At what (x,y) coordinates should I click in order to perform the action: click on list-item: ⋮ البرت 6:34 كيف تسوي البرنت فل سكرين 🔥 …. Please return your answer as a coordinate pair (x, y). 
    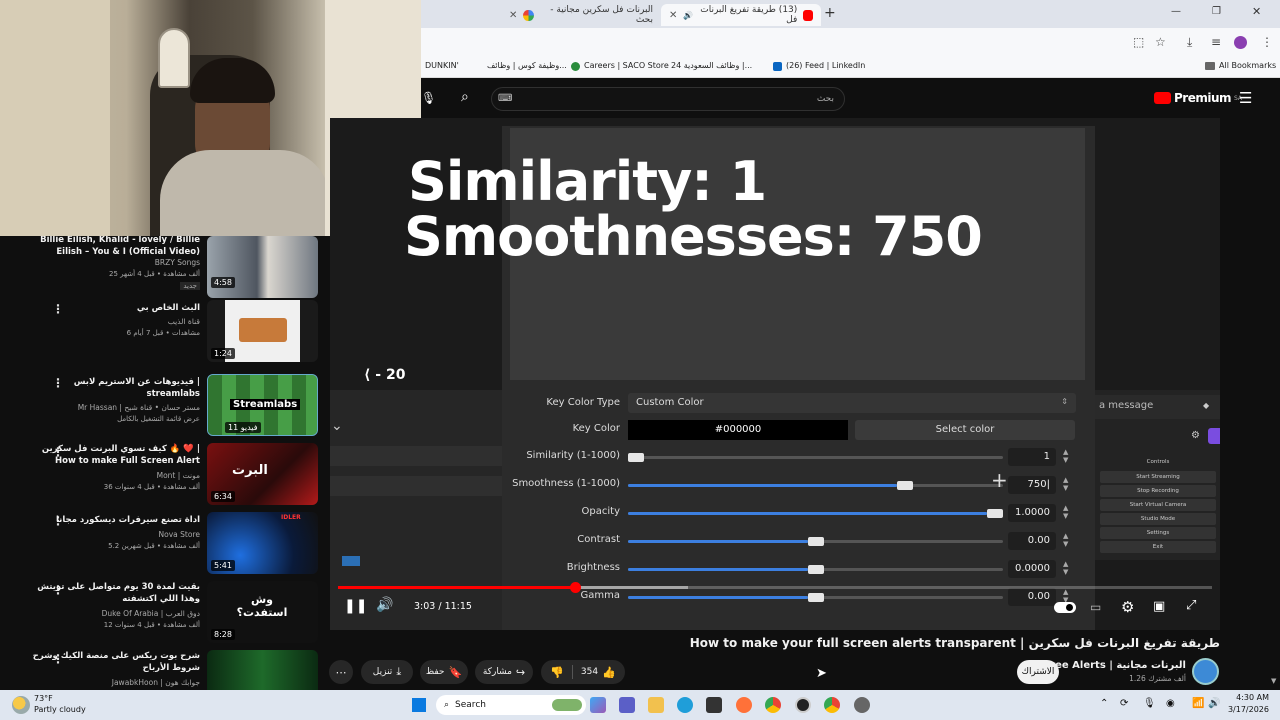
    Looking at the image, I should click on (165, 476).